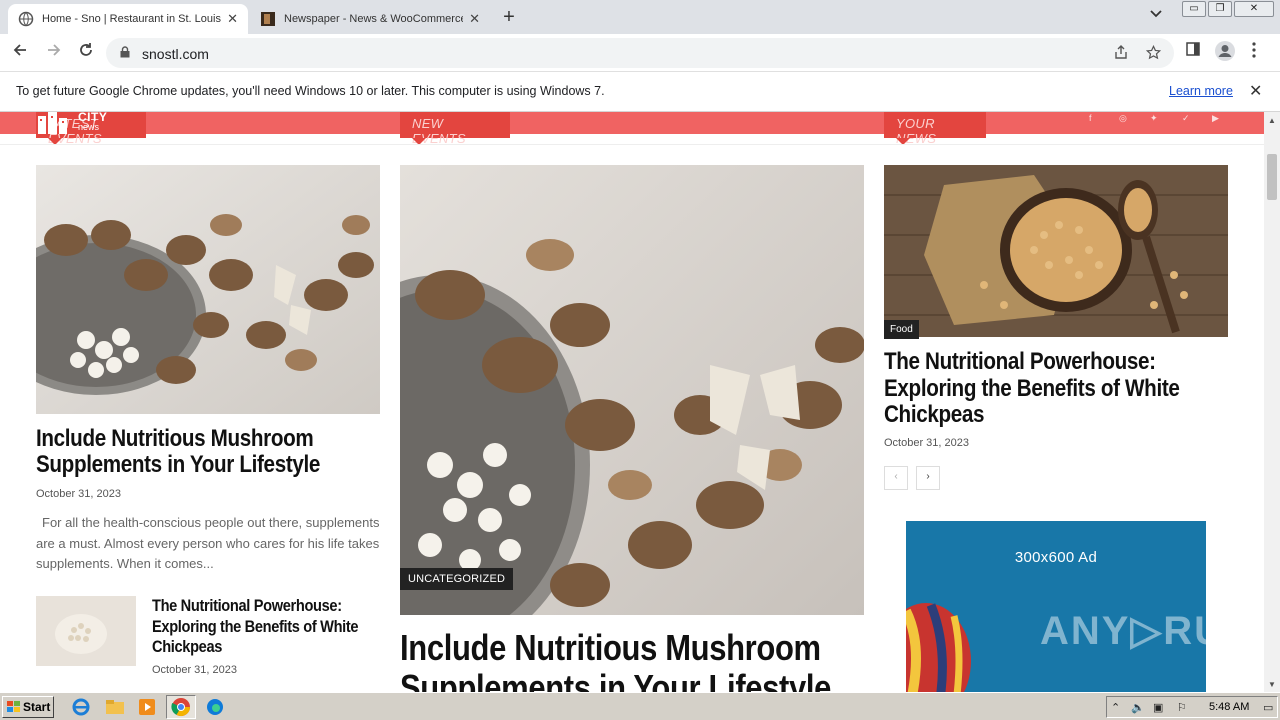  What do you see at coordinates (208, 289) in the screenshot?
I see `mushroom-image` at bounding box center [208, 289].